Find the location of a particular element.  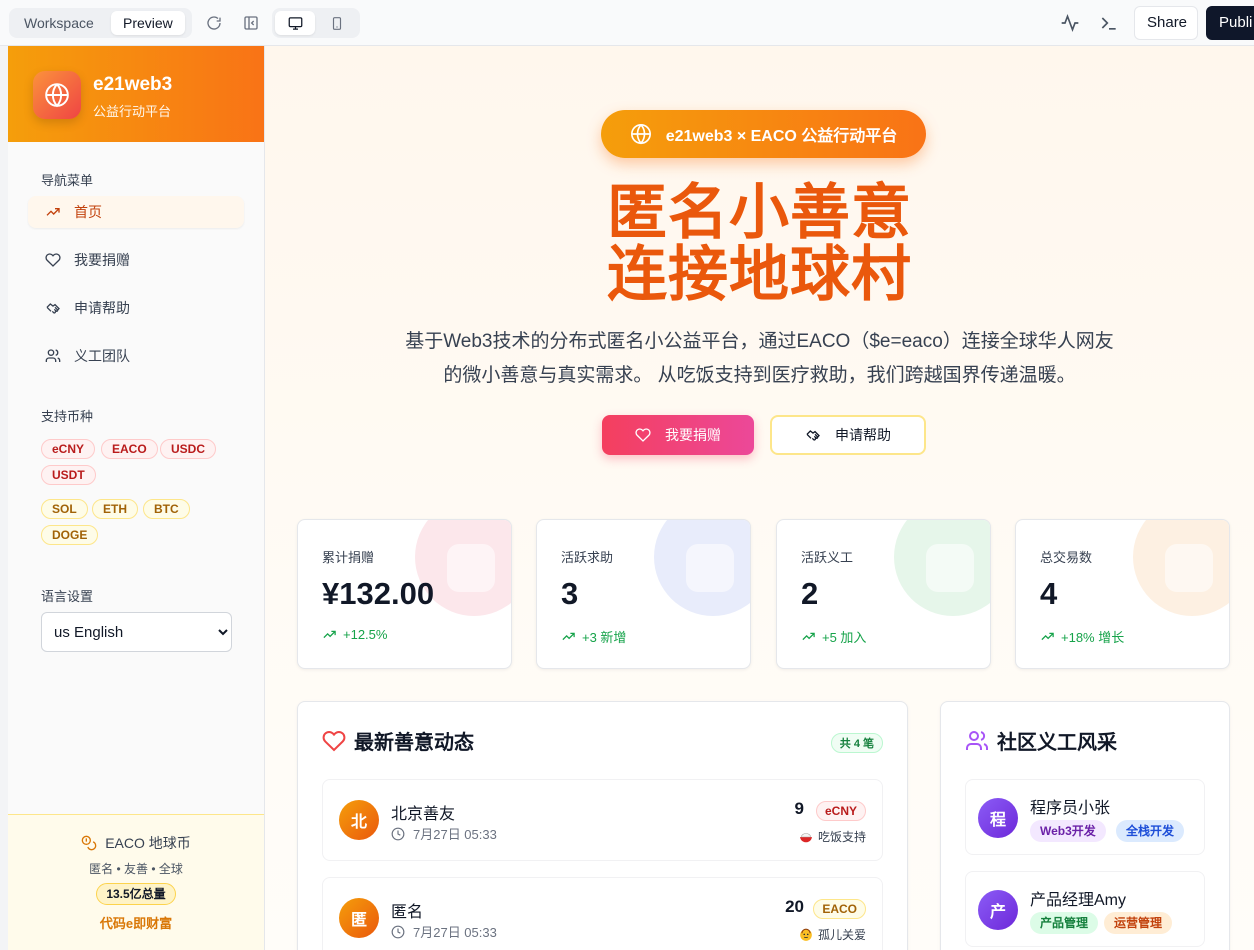

view-mode-switch: Workspace Preview is located at coordinates (100, 23).